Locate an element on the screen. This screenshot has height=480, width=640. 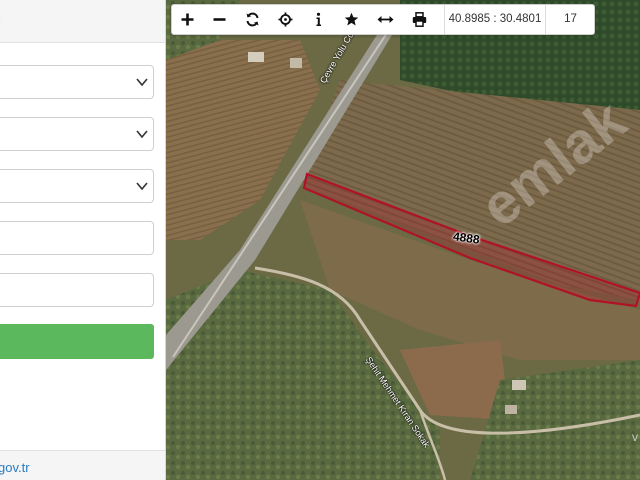
refresh-icon is located at coordinates (252, 19).